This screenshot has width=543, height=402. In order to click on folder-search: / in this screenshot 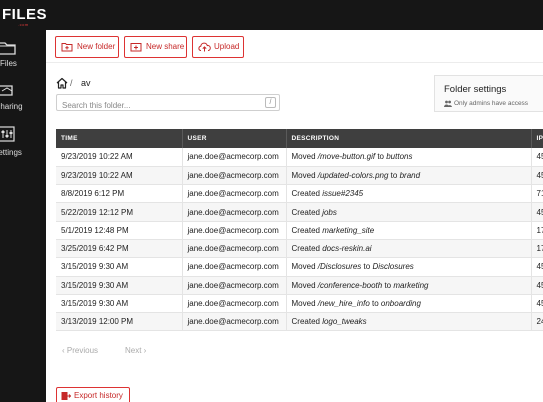, I will do `click(168, 103)`.